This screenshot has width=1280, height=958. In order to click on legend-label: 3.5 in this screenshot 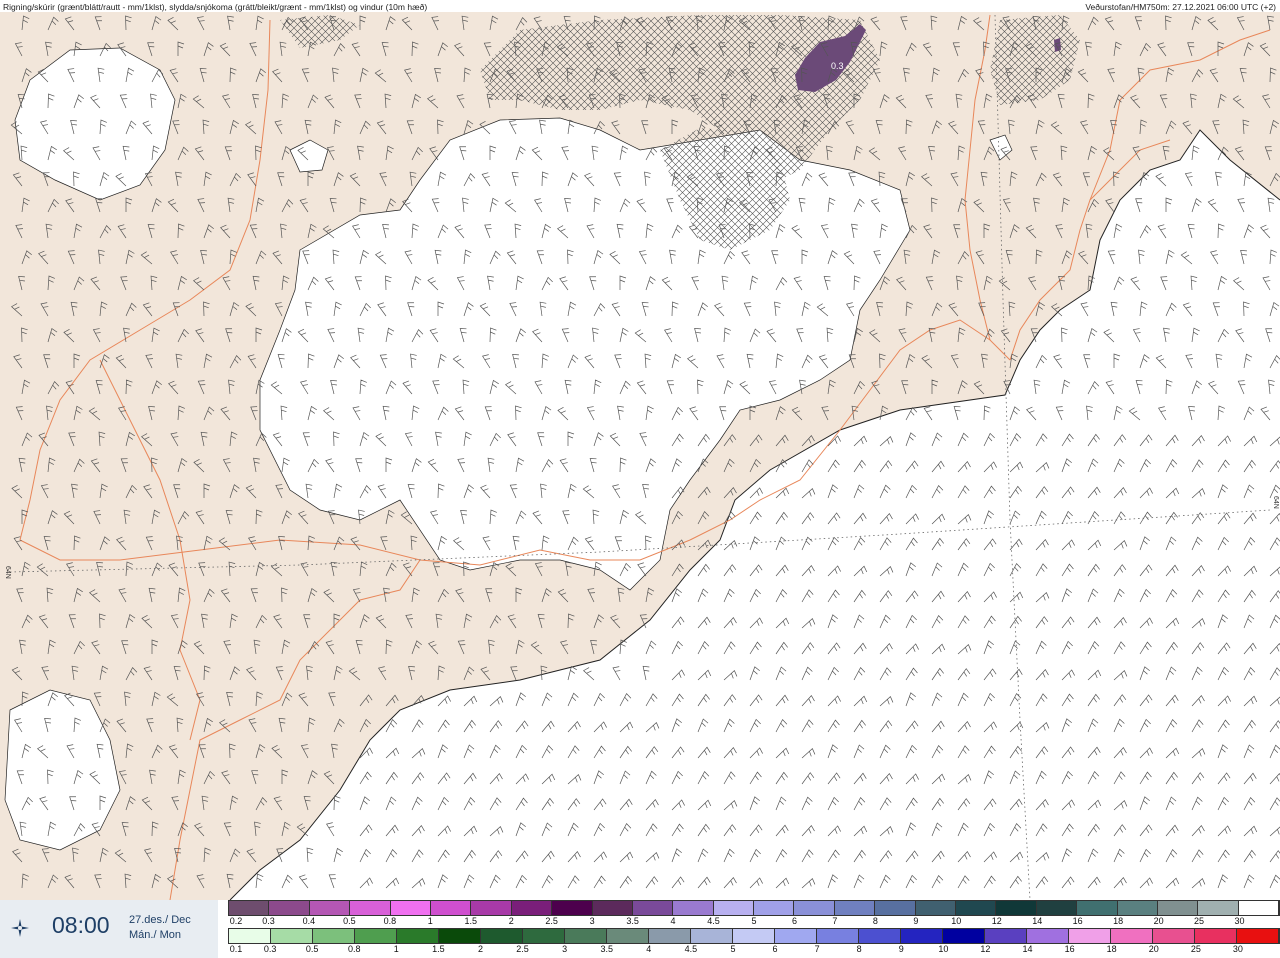, I will do `click(606, 949)`.